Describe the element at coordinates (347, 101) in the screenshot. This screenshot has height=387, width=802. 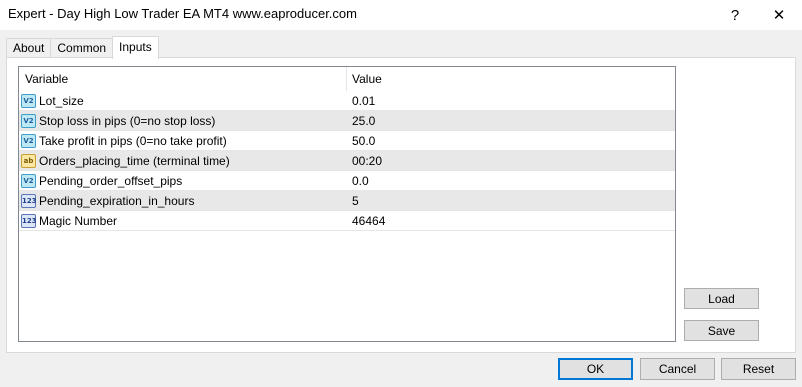
I see `table-row: V2 Lot_size 0.01` at that location.